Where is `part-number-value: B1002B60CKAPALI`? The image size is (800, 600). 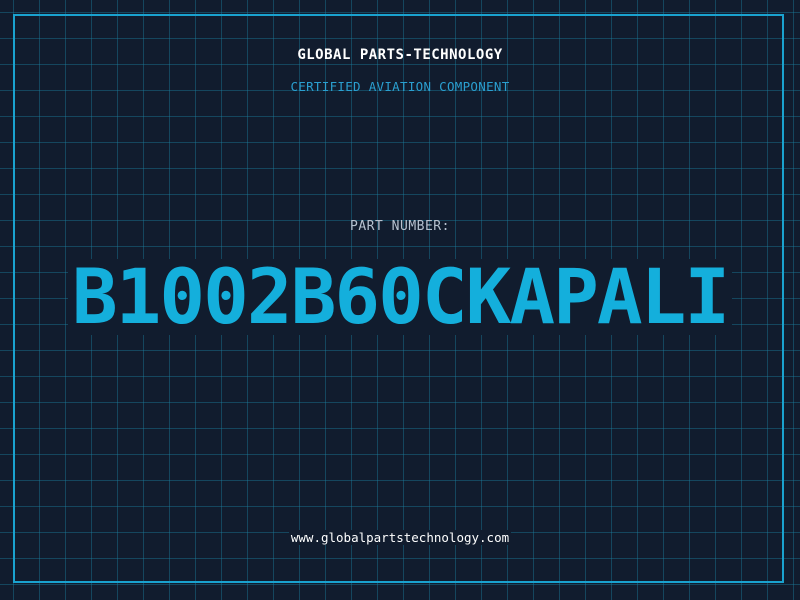
part-number-value: B1002B60CKAPALI is located at coordinates (400, 297).